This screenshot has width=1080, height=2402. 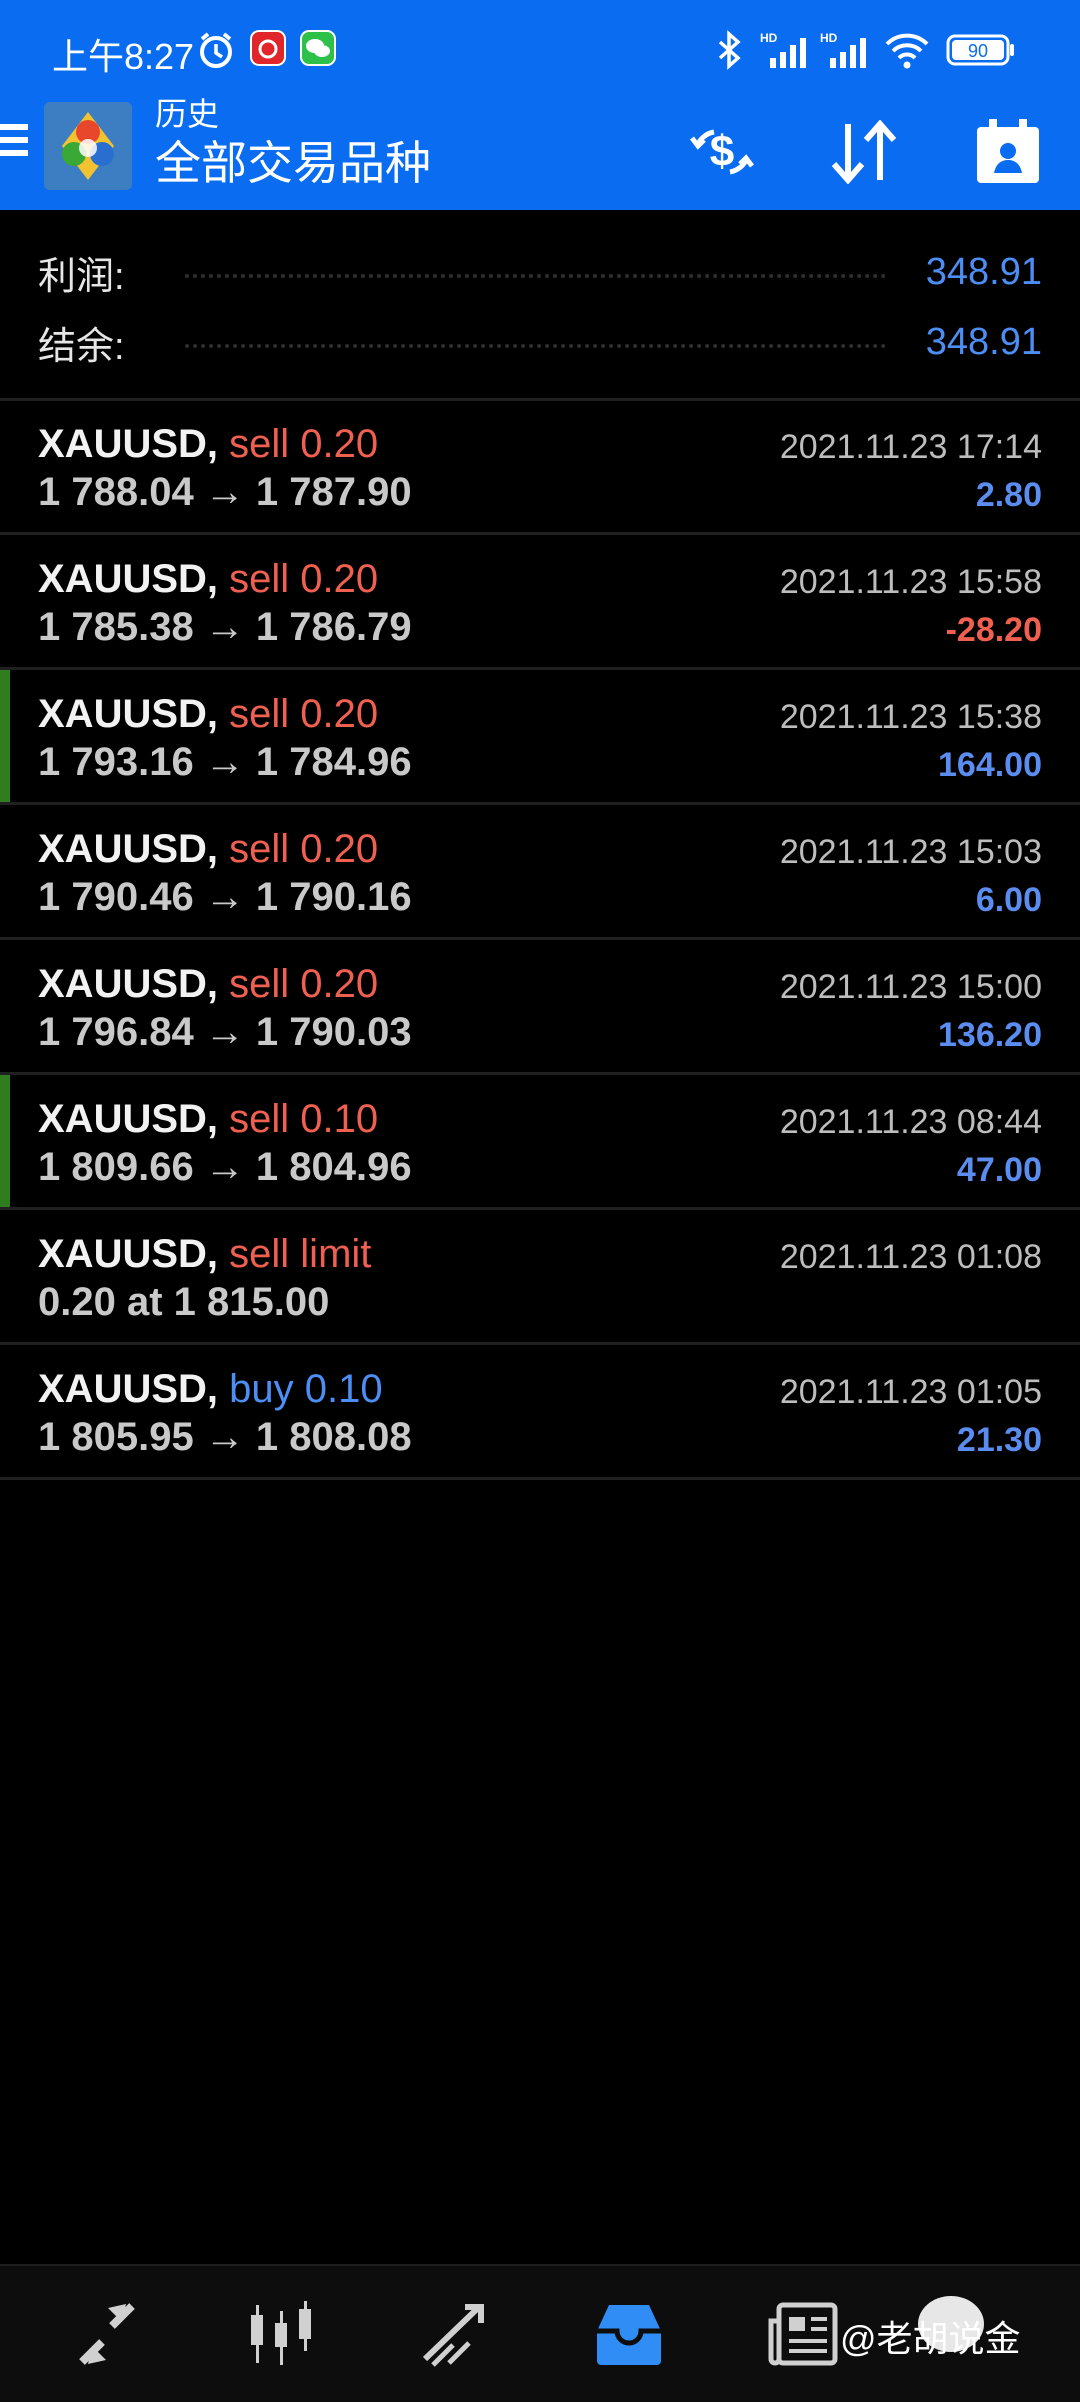 I want to click on header-subtitle: 历史, so click(x=187, y=114).